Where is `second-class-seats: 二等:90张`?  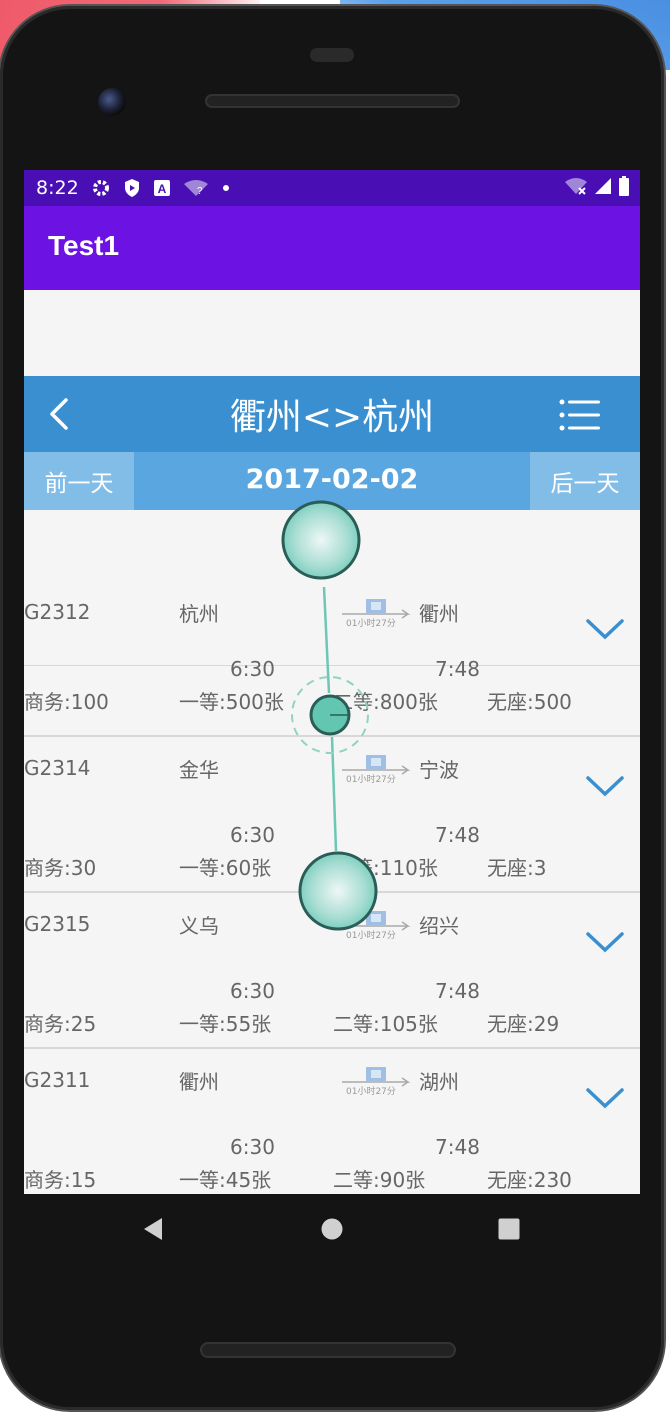
second-class-seats: 二等:90张 is located at coordinates (379, 1180).